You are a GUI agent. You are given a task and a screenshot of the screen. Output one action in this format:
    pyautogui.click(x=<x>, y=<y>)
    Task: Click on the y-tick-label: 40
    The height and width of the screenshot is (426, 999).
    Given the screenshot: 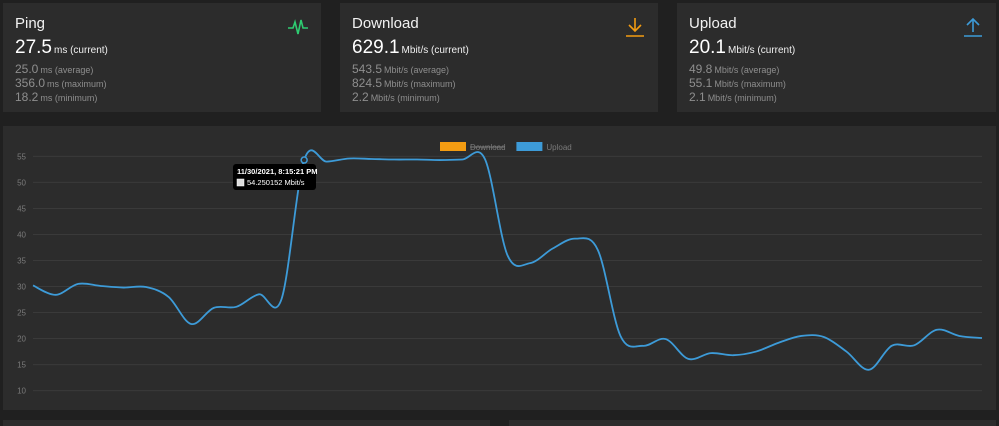 What is the action you would take?
    pyautogui.click(x=21, y=234)
    